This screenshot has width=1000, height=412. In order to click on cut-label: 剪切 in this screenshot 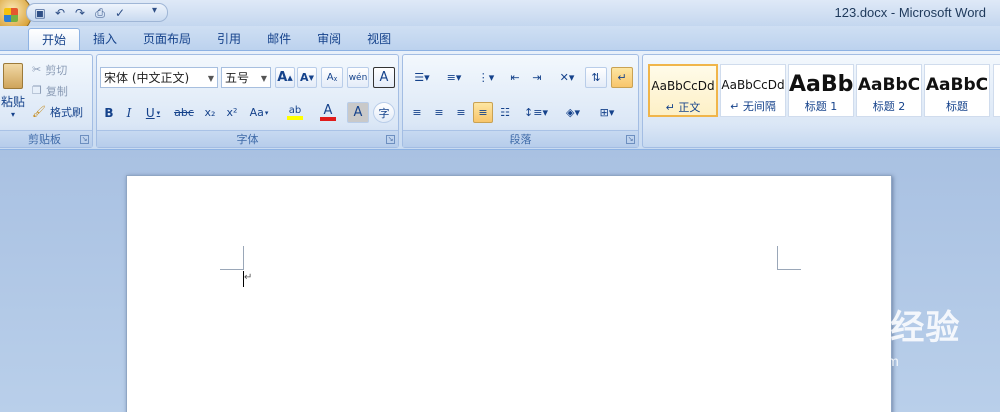, I will do `click(56, 70)`.